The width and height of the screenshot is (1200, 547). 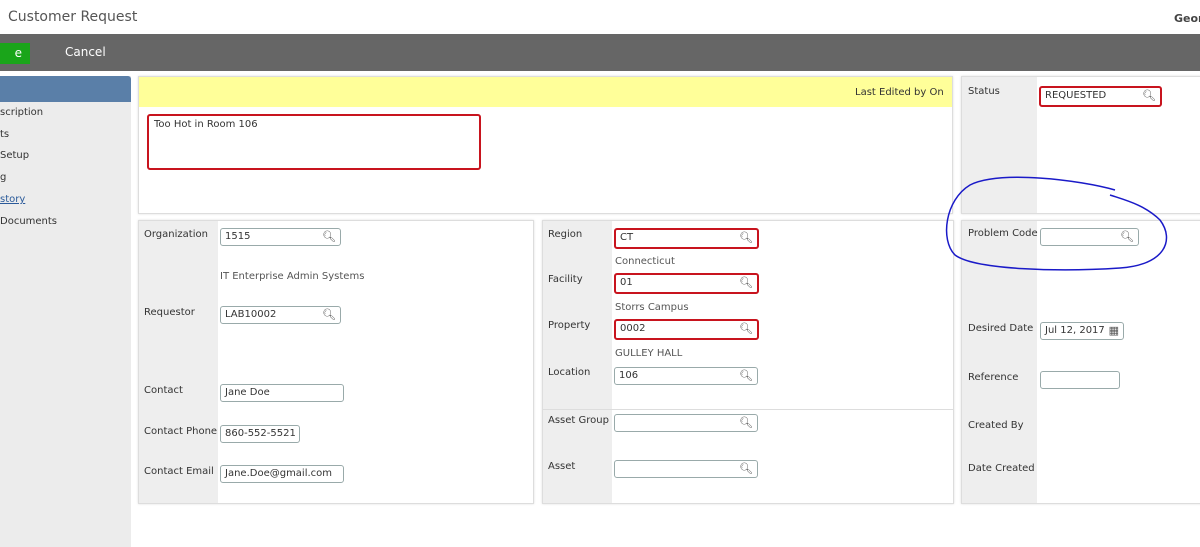 What do you see at coordinates (169, 312) in the screenshot?
I see `requestor-label: Requestor` at bounding box center [169, 312].